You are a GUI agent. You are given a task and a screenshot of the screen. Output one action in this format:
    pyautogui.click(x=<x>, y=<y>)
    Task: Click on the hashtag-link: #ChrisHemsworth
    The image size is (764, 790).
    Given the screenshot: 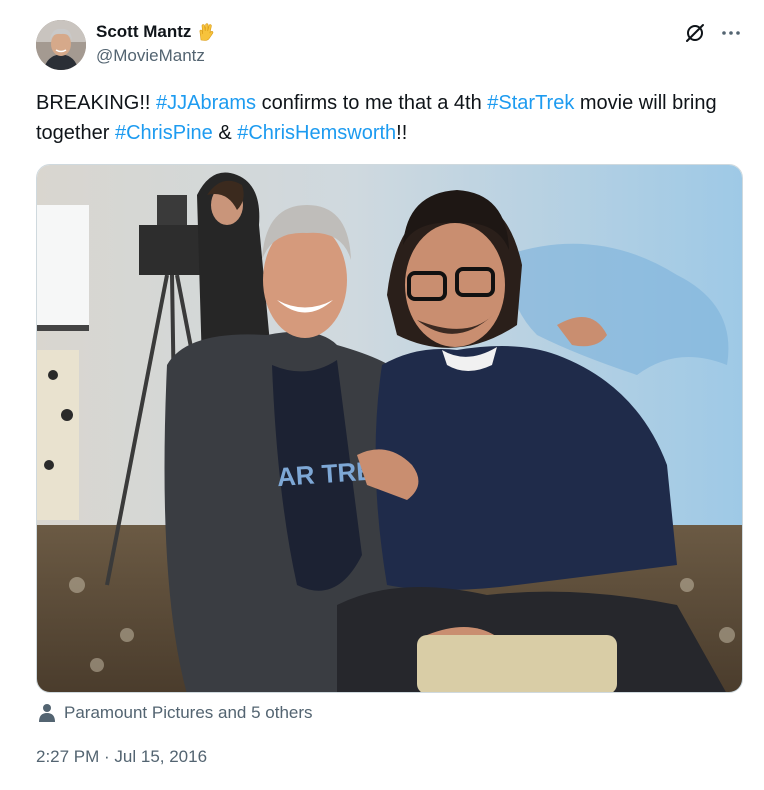 What is the action you would take?
    pyautogui.click(x=316, y=133)
    